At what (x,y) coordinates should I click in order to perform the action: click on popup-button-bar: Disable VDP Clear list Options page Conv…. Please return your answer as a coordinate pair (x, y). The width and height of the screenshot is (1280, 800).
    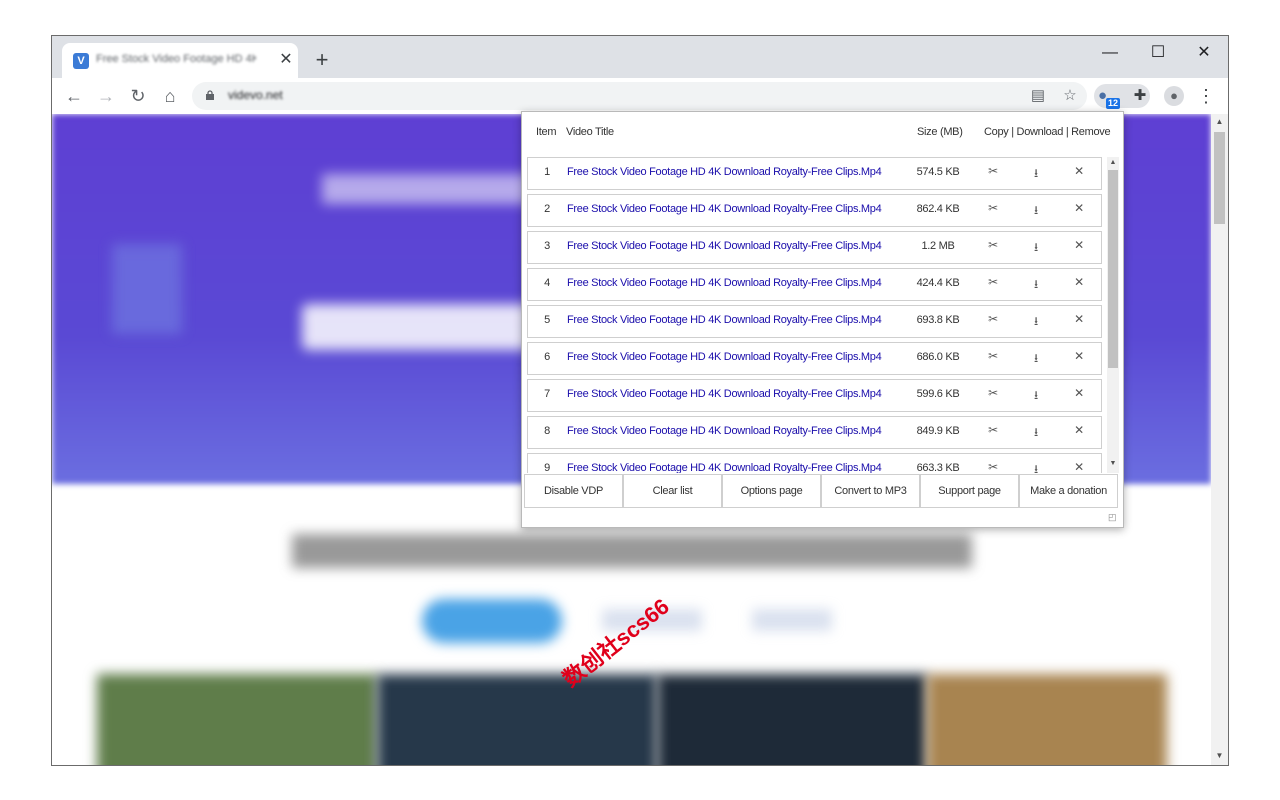
    Looking at the image, I should click on (822, 491).